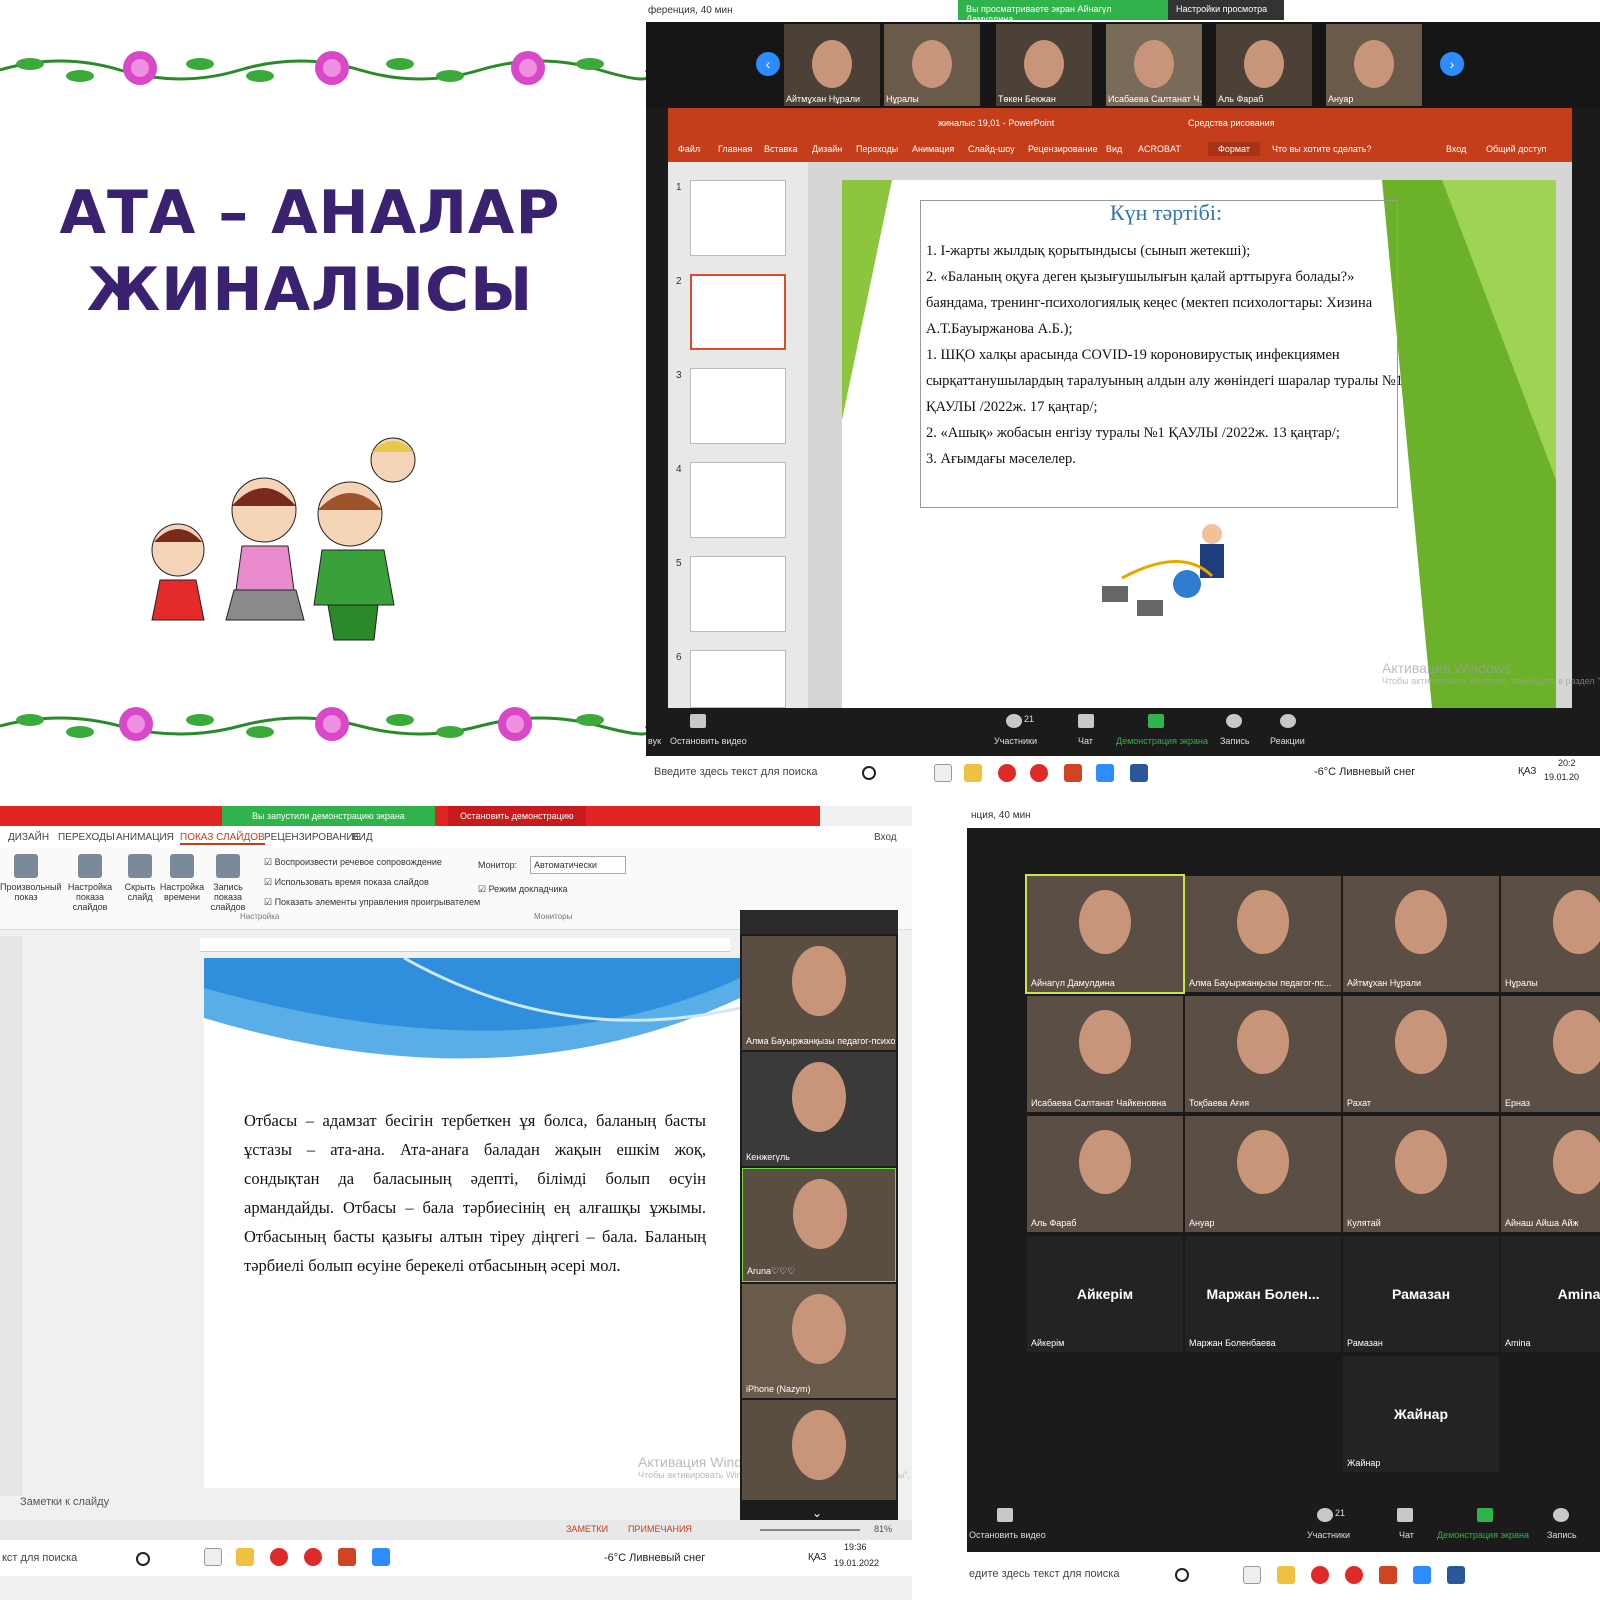 The height and width of the screenshot is (1600, 1600). What do you see at coordinates (1374, 65) in the screenshot?
I see `participant-thumb: Ануар` at bounding box center [1374, 65].